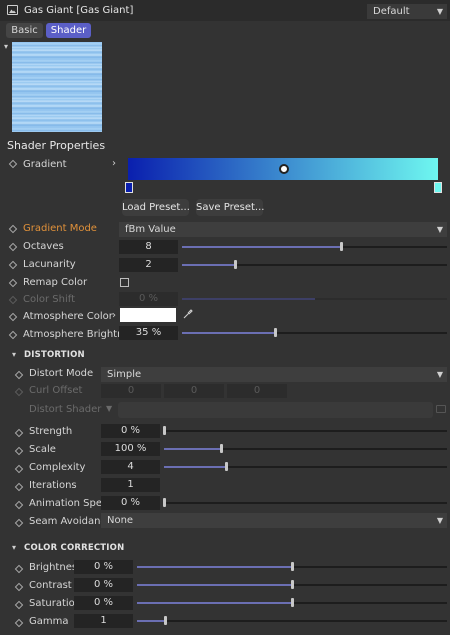  What do you see at coordinates (19, 605) in the screenshot?
I see `saturation-keyframe-icon` at bounding box center [19, 605].